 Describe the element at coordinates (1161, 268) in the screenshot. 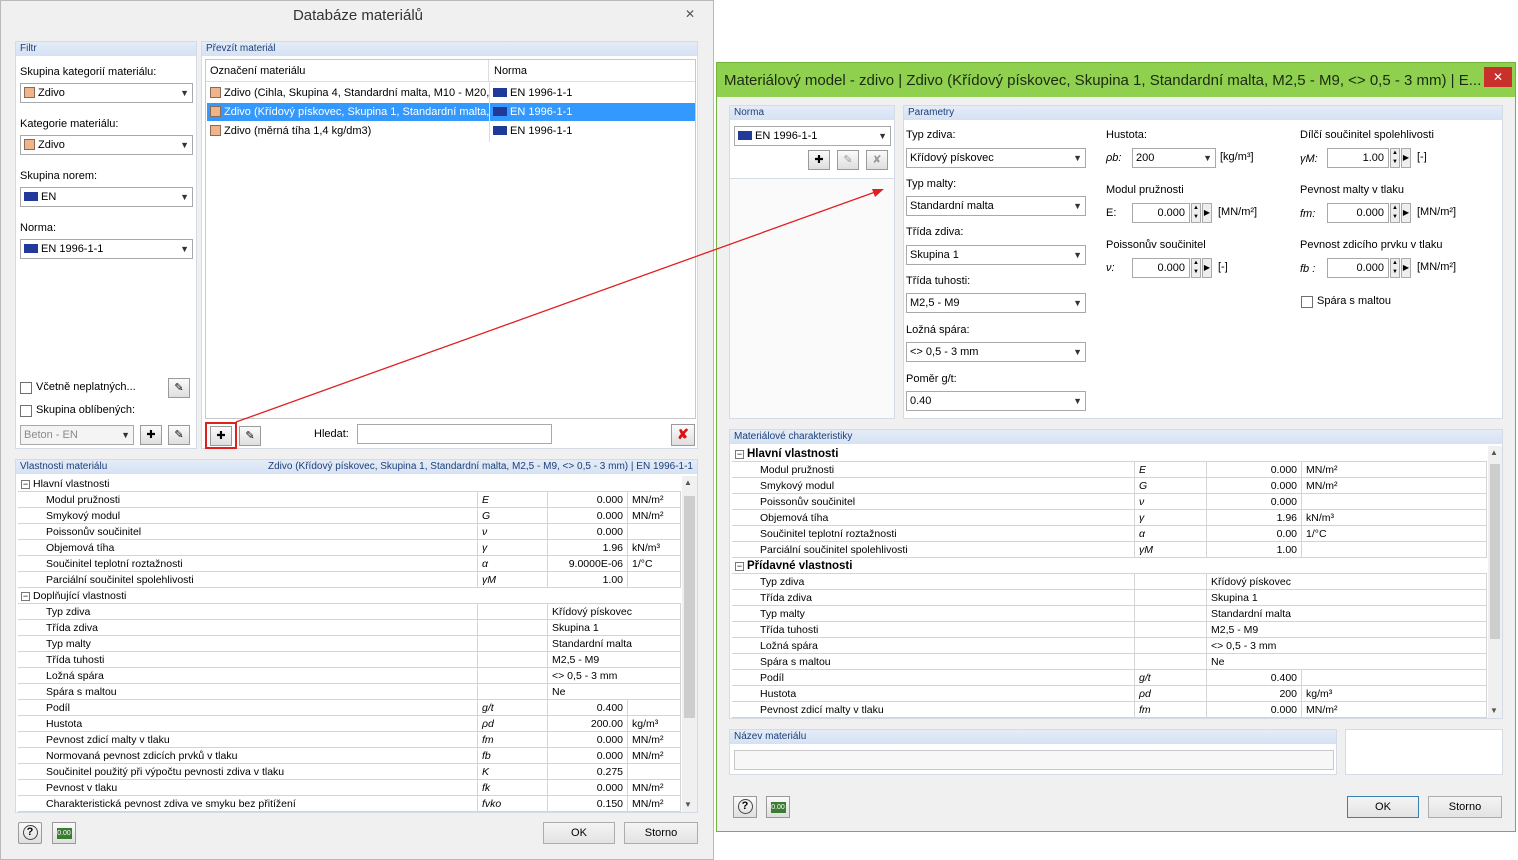

I see `poisson-input: 0.000` at that location.